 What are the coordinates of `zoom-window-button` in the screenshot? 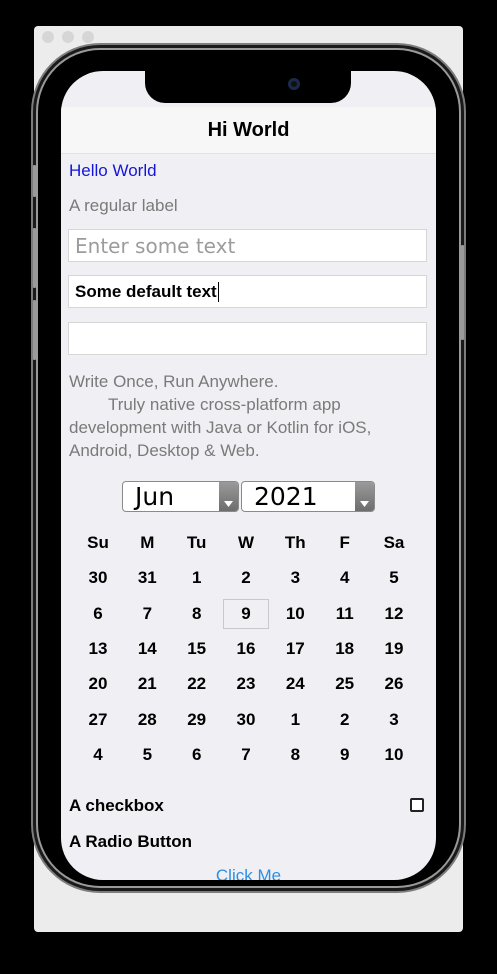 It's located at (88, 37).